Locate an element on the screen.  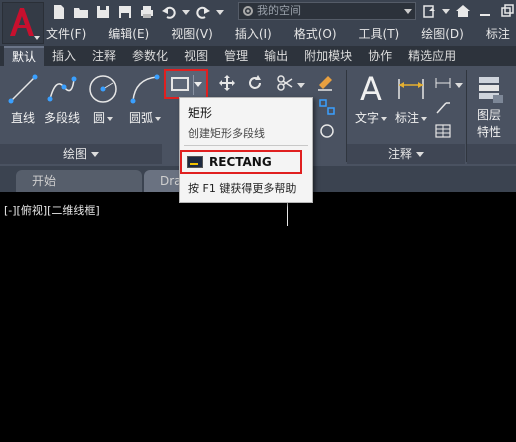
arc-icon is located at coordinates (145, 89).